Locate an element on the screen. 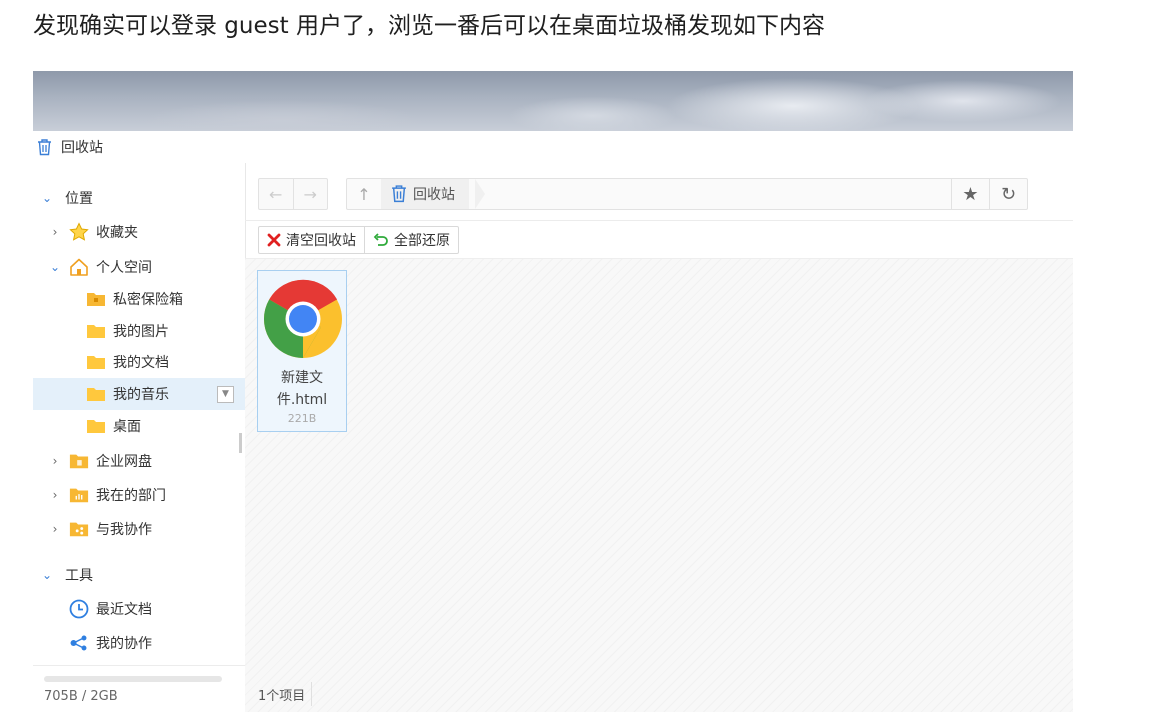 The image size is (1163, 712). sidebar-item-label: 个人空间 is located at coordinates (124, 268).